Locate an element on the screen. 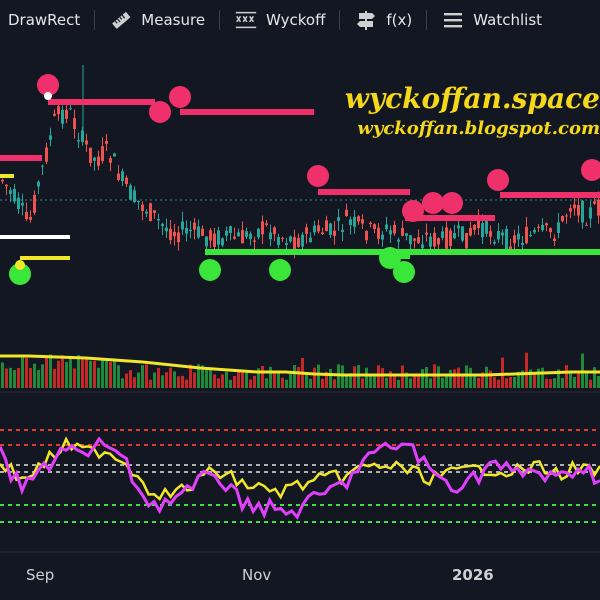 This screenshot has height=600, width=600. wyckoff-tool-button: Wyckoff is located at coordinates (279, 20).